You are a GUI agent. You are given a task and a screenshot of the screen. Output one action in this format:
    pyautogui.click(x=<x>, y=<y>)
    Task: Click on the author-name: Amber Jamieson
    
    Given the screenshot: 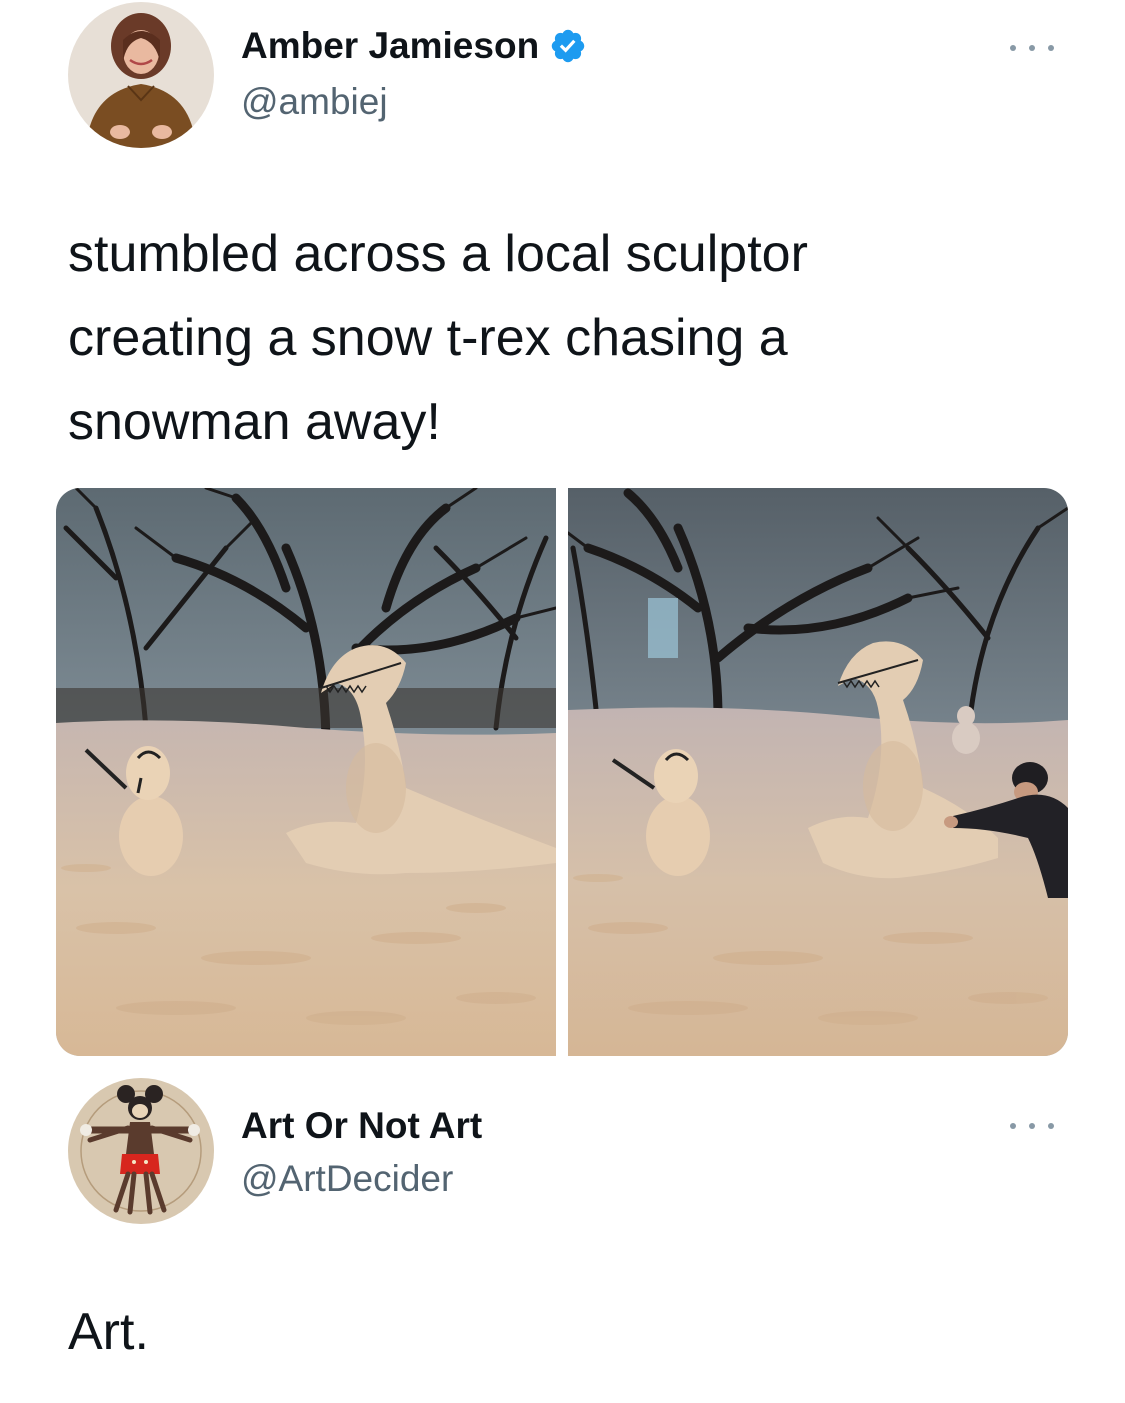 What is the action you would take?
    pyautogui.click(x=414, y=46)
    